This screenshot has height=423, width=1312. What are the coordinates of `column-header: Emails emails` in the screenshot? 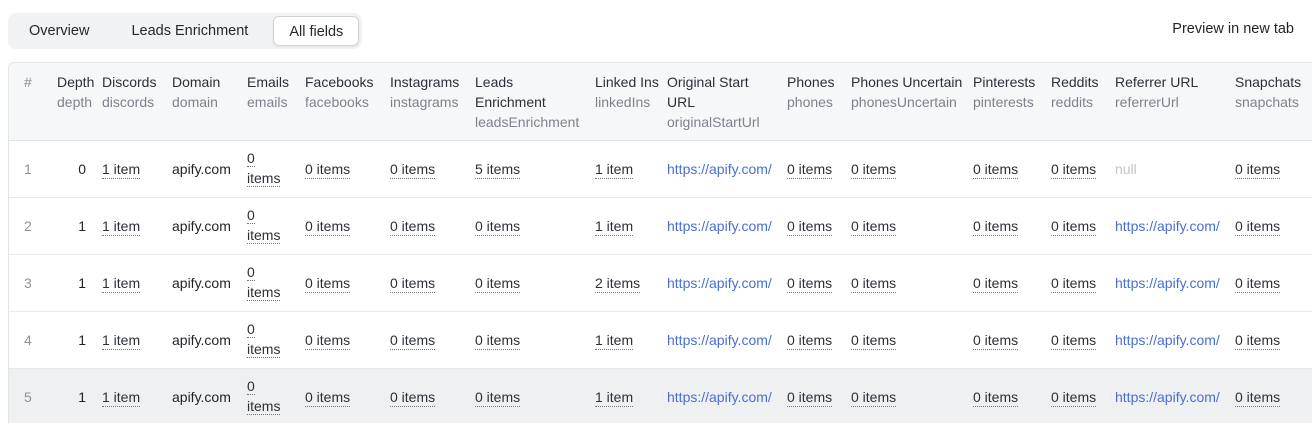 It's located at (268, 102).